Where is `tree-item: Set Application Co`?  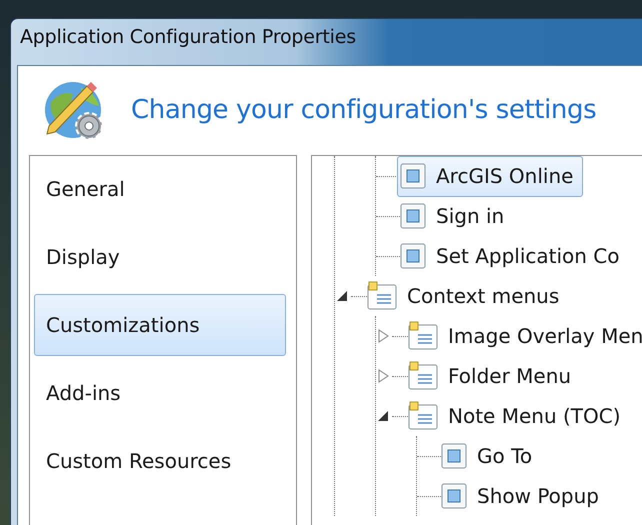 tree-item: Set Application Co is located at coordinates (528, 256).